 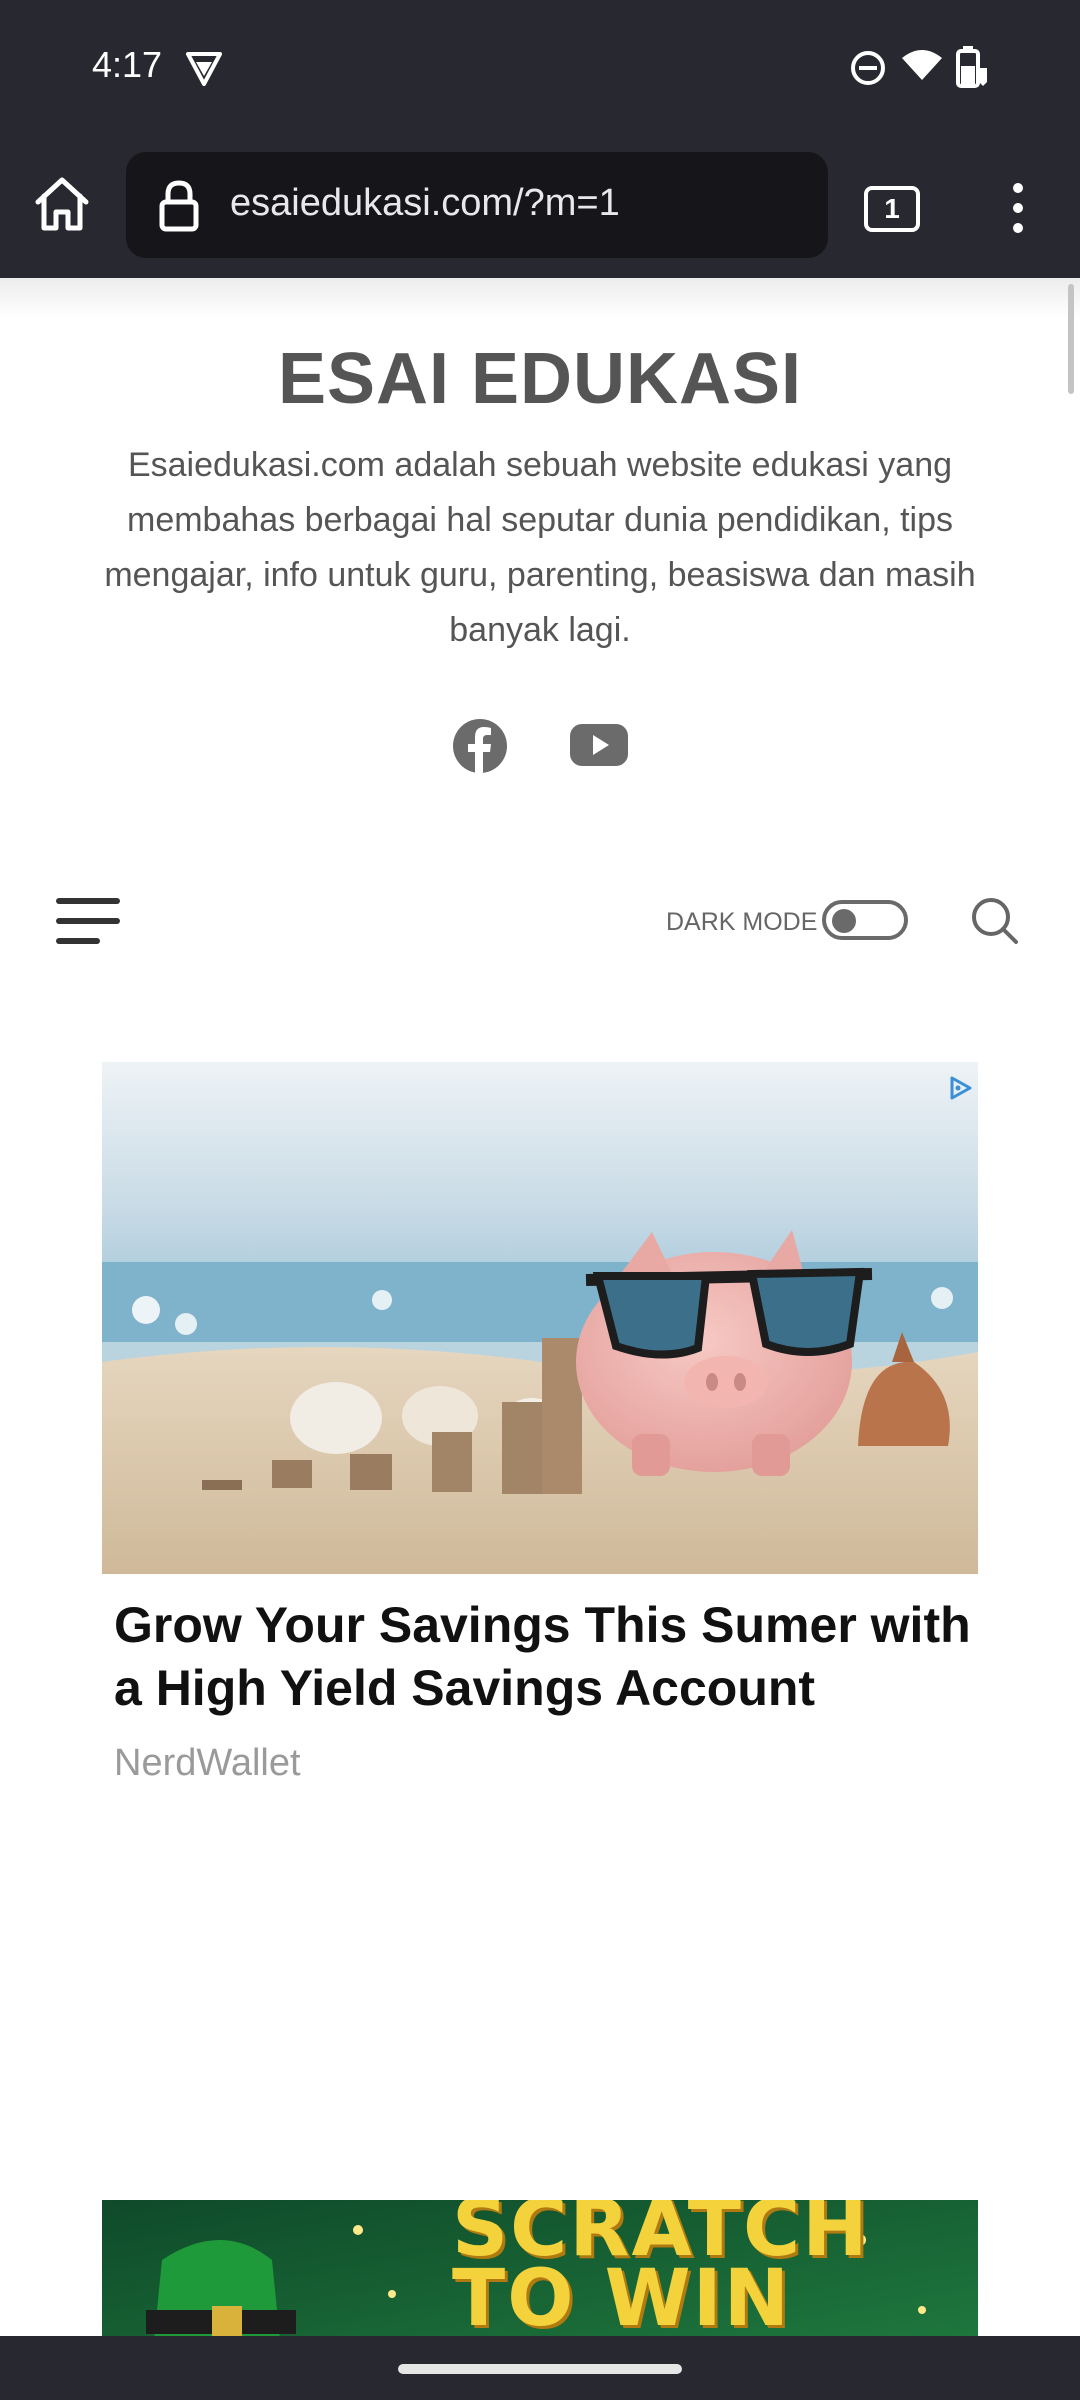 I want to click on search-icon, so click(x=995, y=923).